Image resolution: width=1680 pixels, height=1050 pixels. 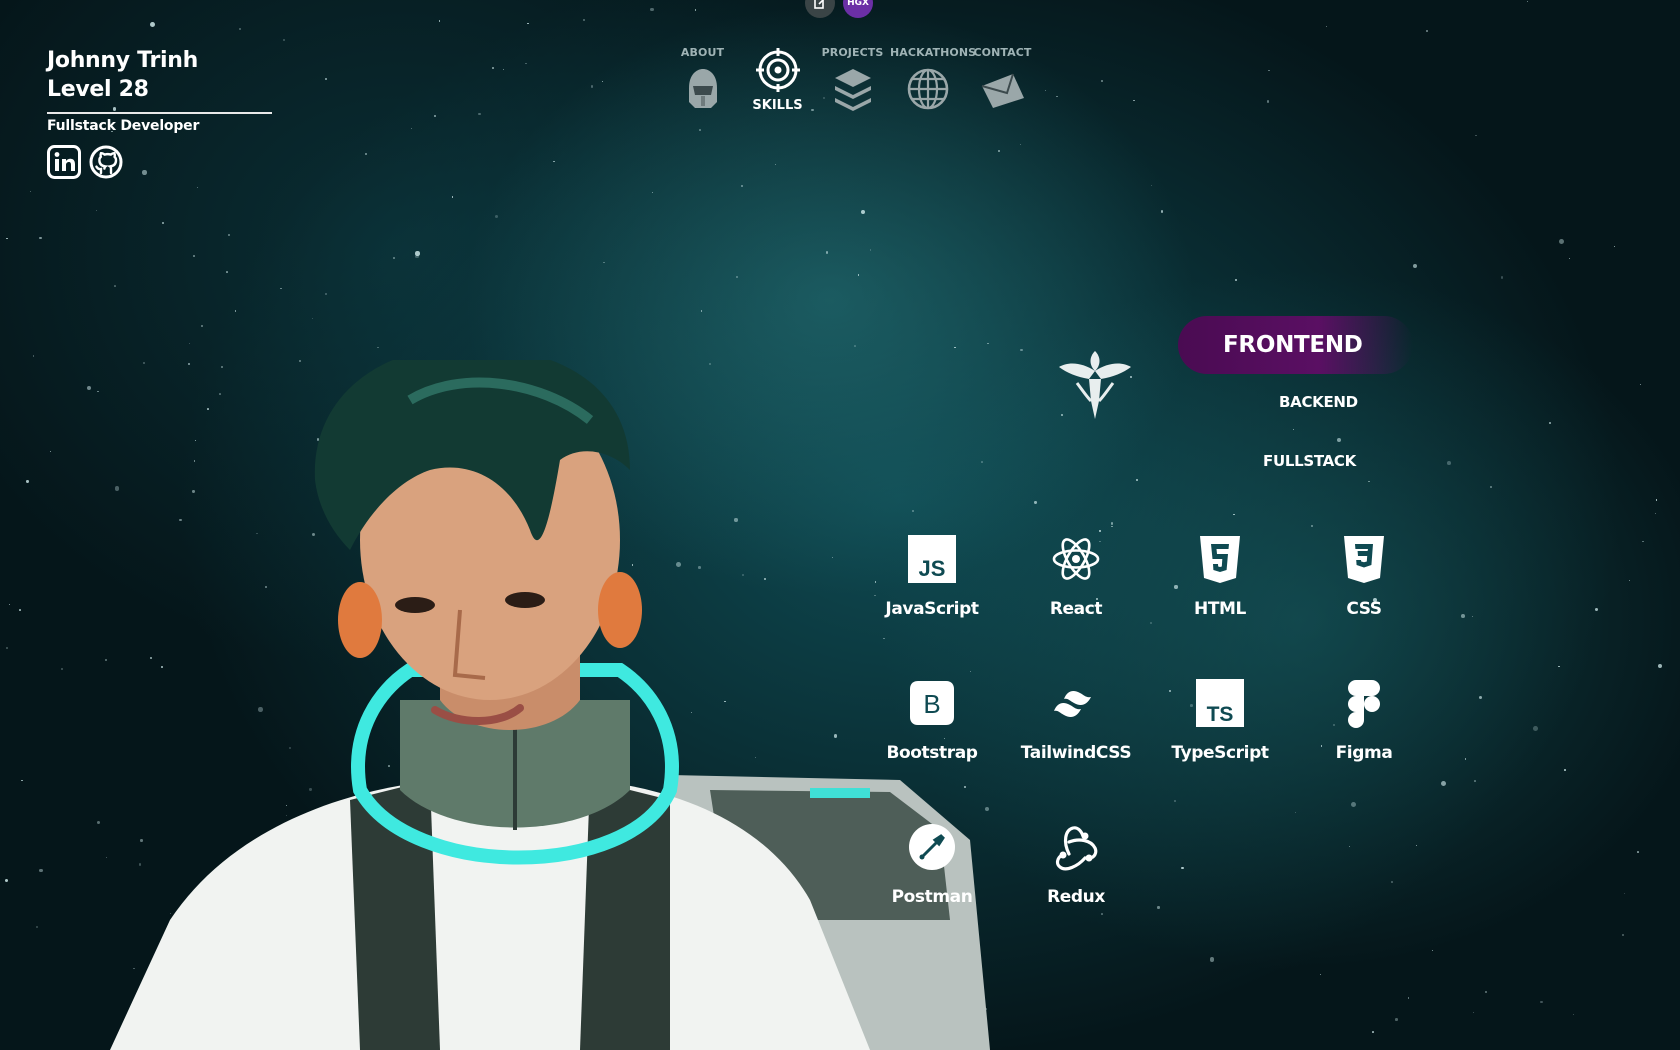 What do you see at coordinates (123, 126) in the screenshot?
I see `profile-role: Fullstack Developer` at bounding box center [123, 126].